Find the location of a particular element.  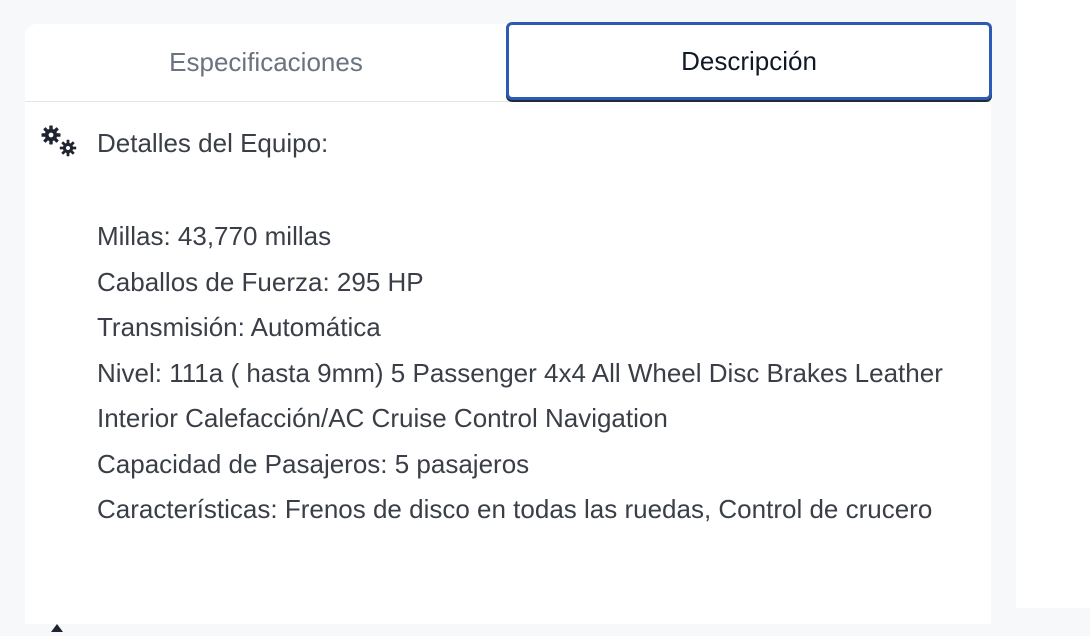

gears-icon is located at coordinates (59, 141).